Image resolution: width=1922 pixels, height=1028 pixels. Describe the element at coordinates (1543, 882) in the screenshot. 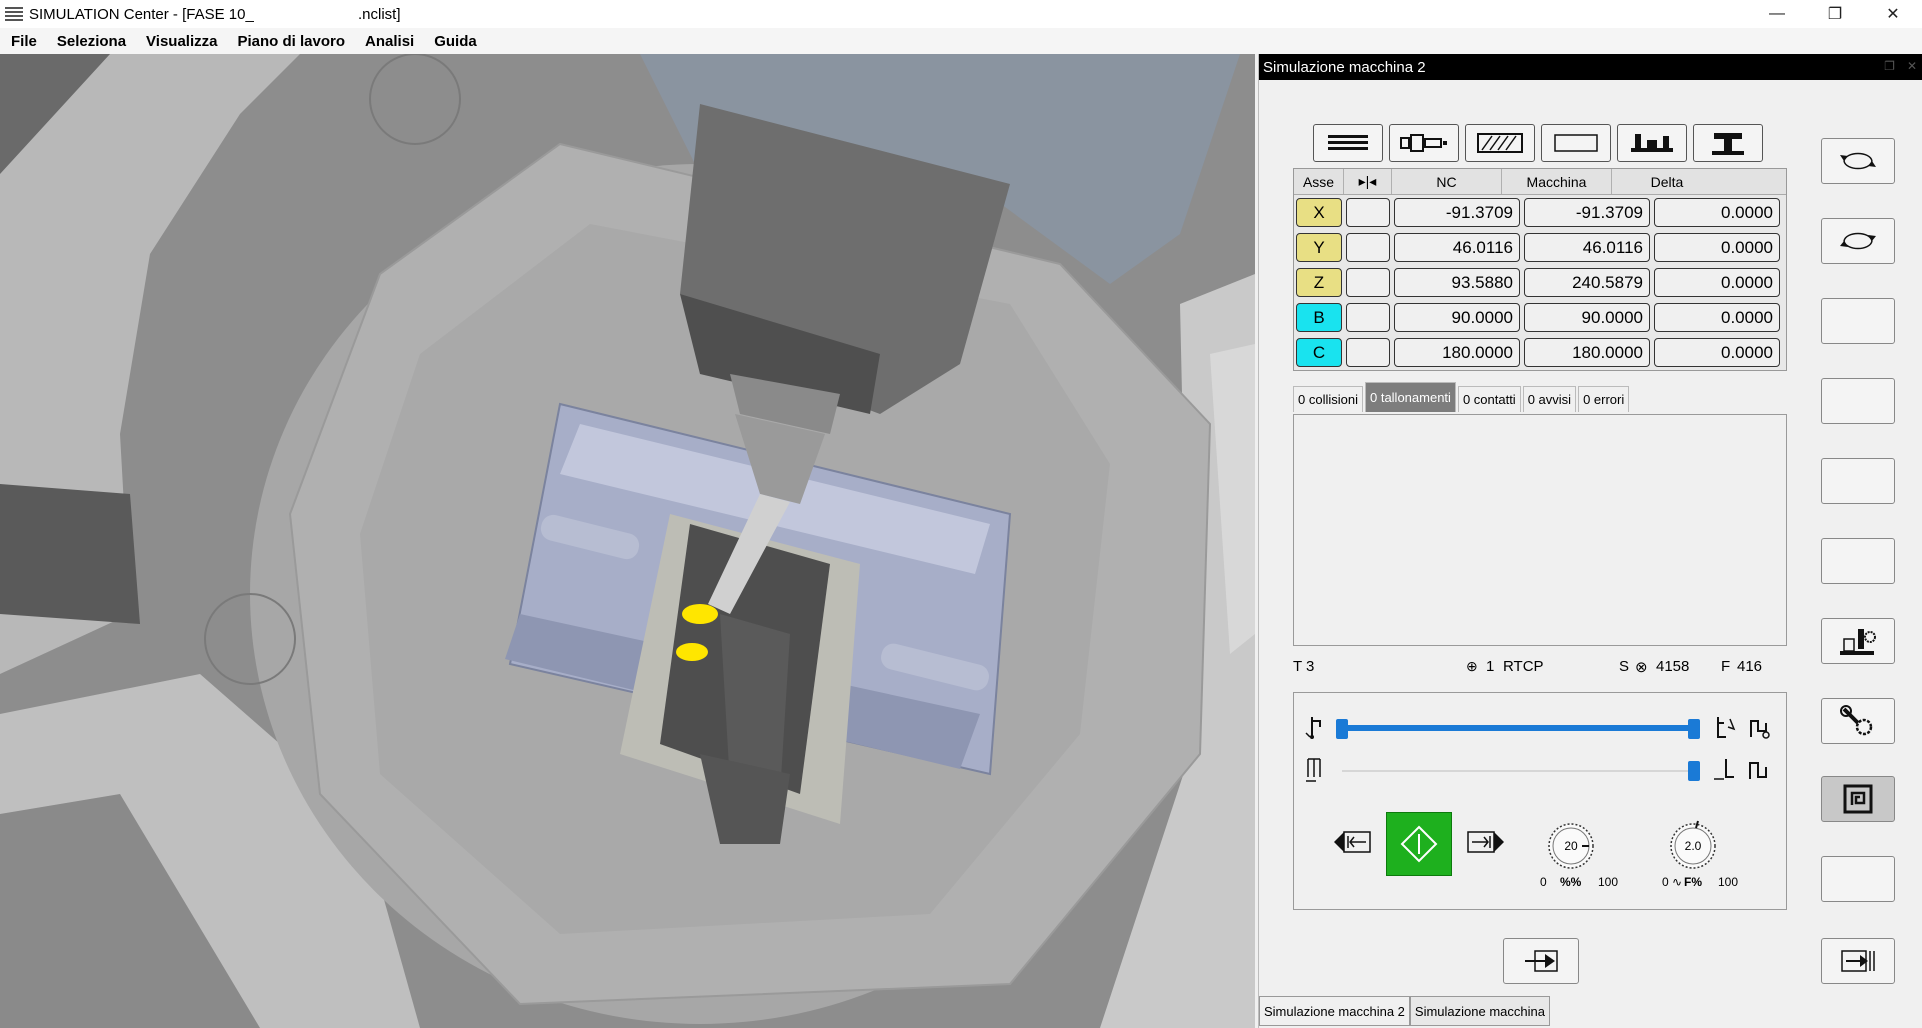

I see `speed-dial-min: 0` at that location.